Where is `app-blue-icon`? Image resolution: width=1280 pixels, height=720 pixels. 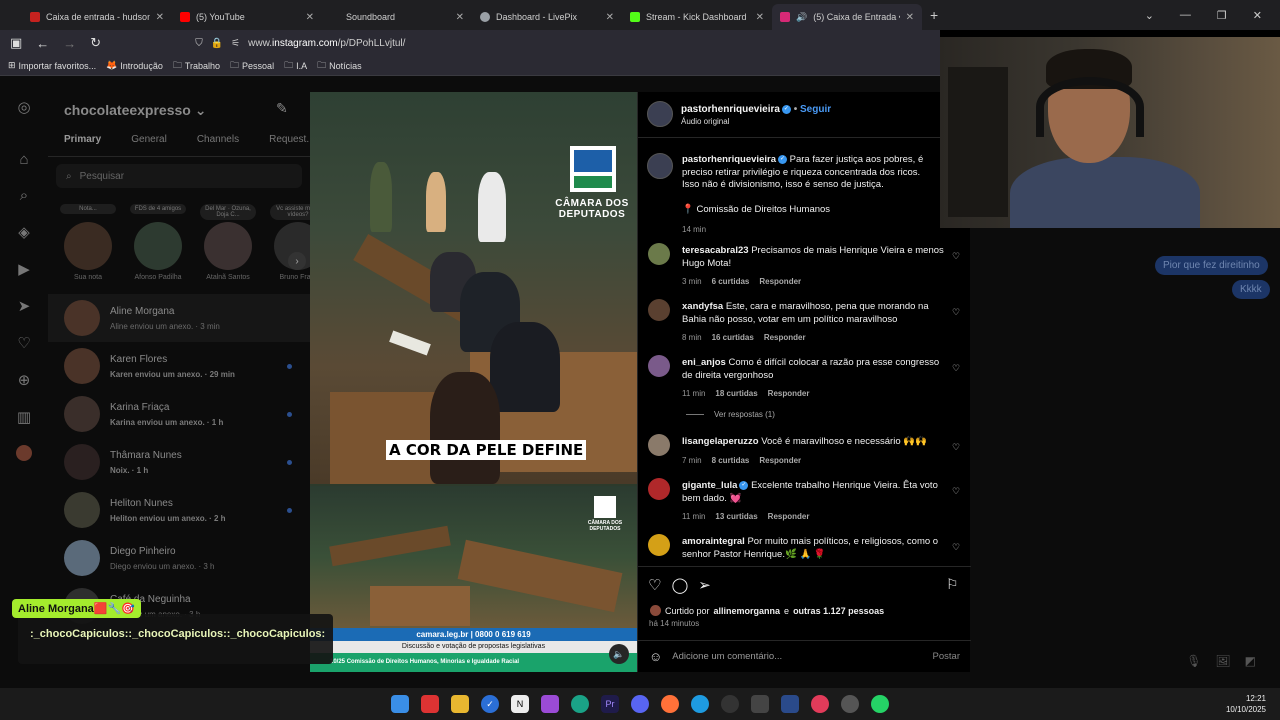
app-blue-icon is located at coordinates (790, 704).